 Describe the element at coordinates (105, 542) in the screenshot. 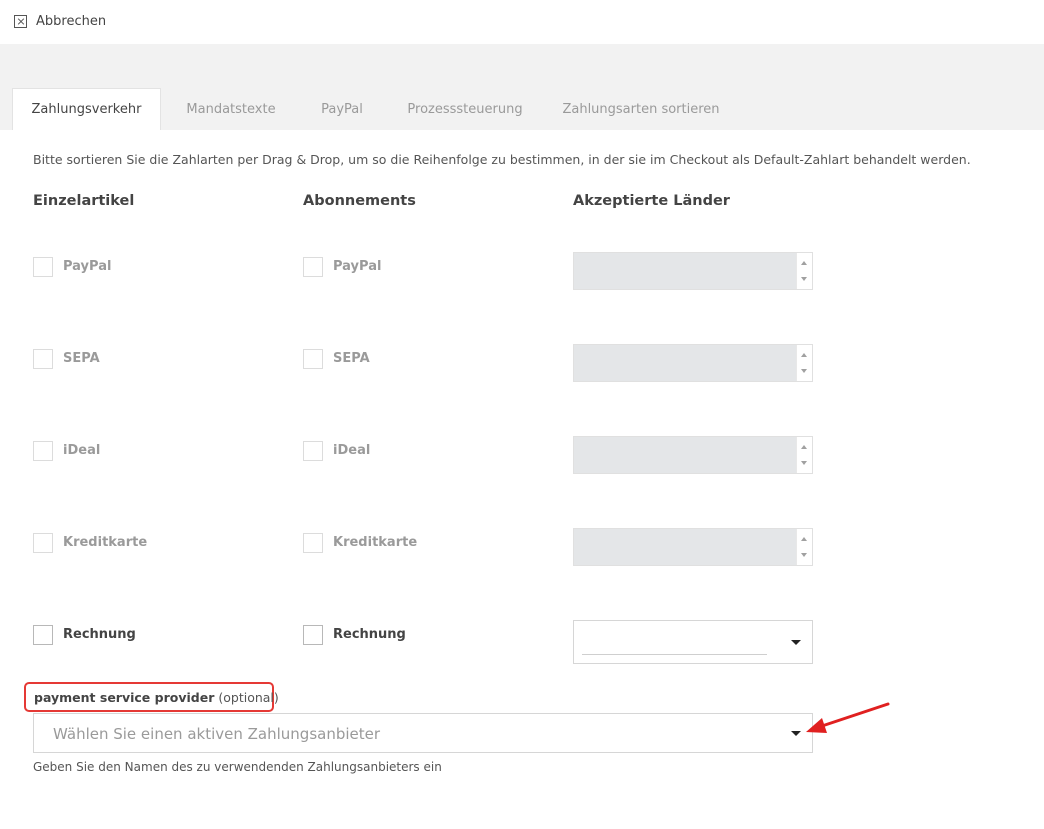

I see `label-single-kreditkarte: Kreditkarte` at that location.